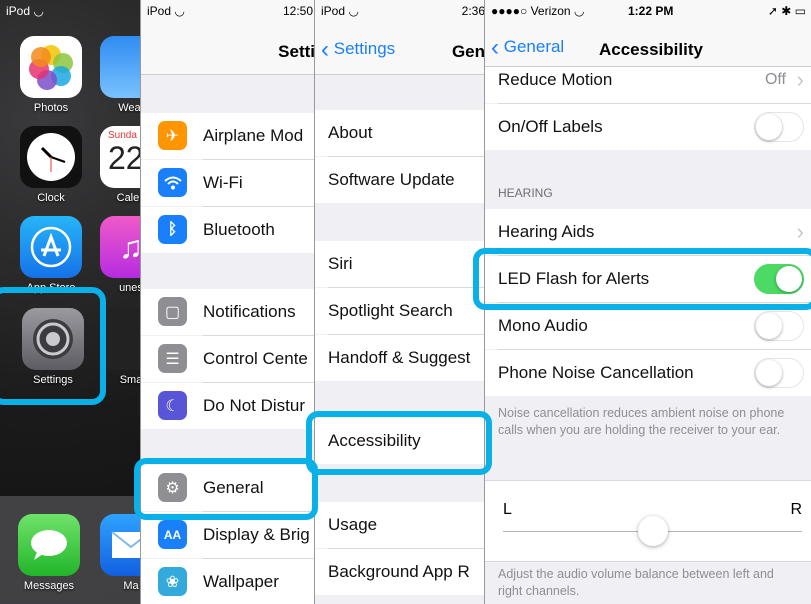 The image size is (811, 604). I want to click on clock-icon, so click(51, 157).